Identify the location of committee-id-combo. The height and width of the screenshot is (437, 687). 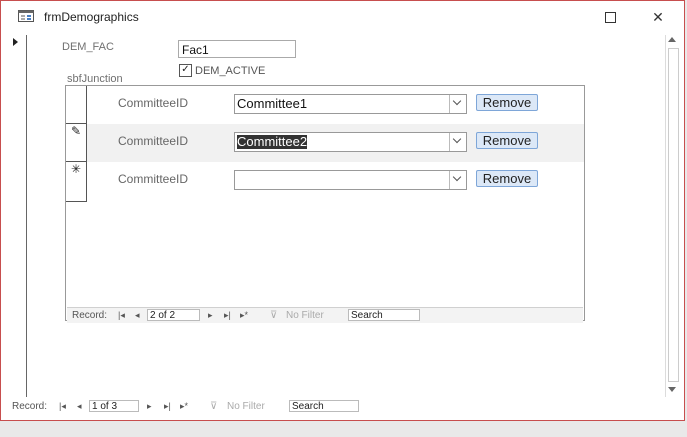
(350, 180).